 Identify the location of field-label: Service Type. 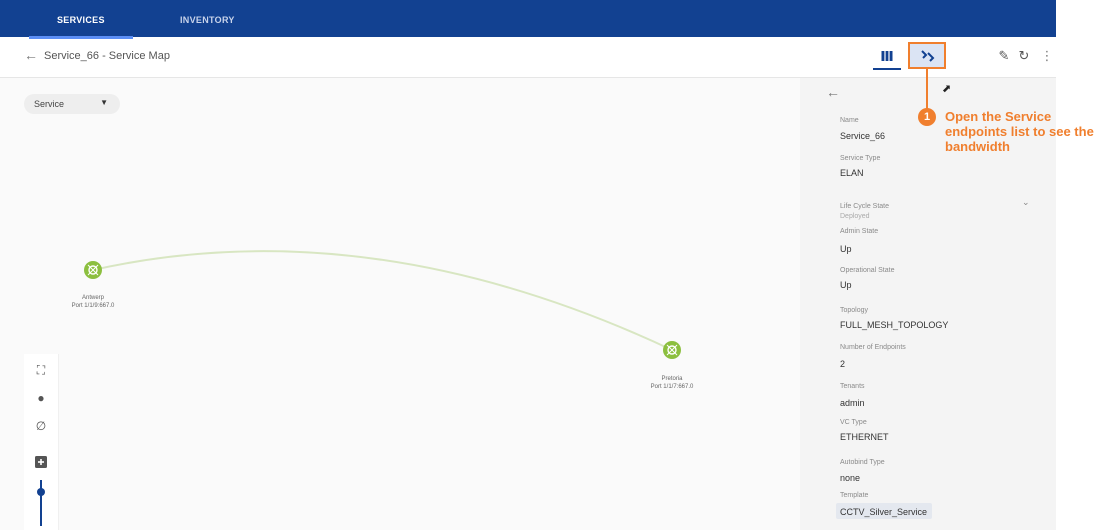
(860, 158).